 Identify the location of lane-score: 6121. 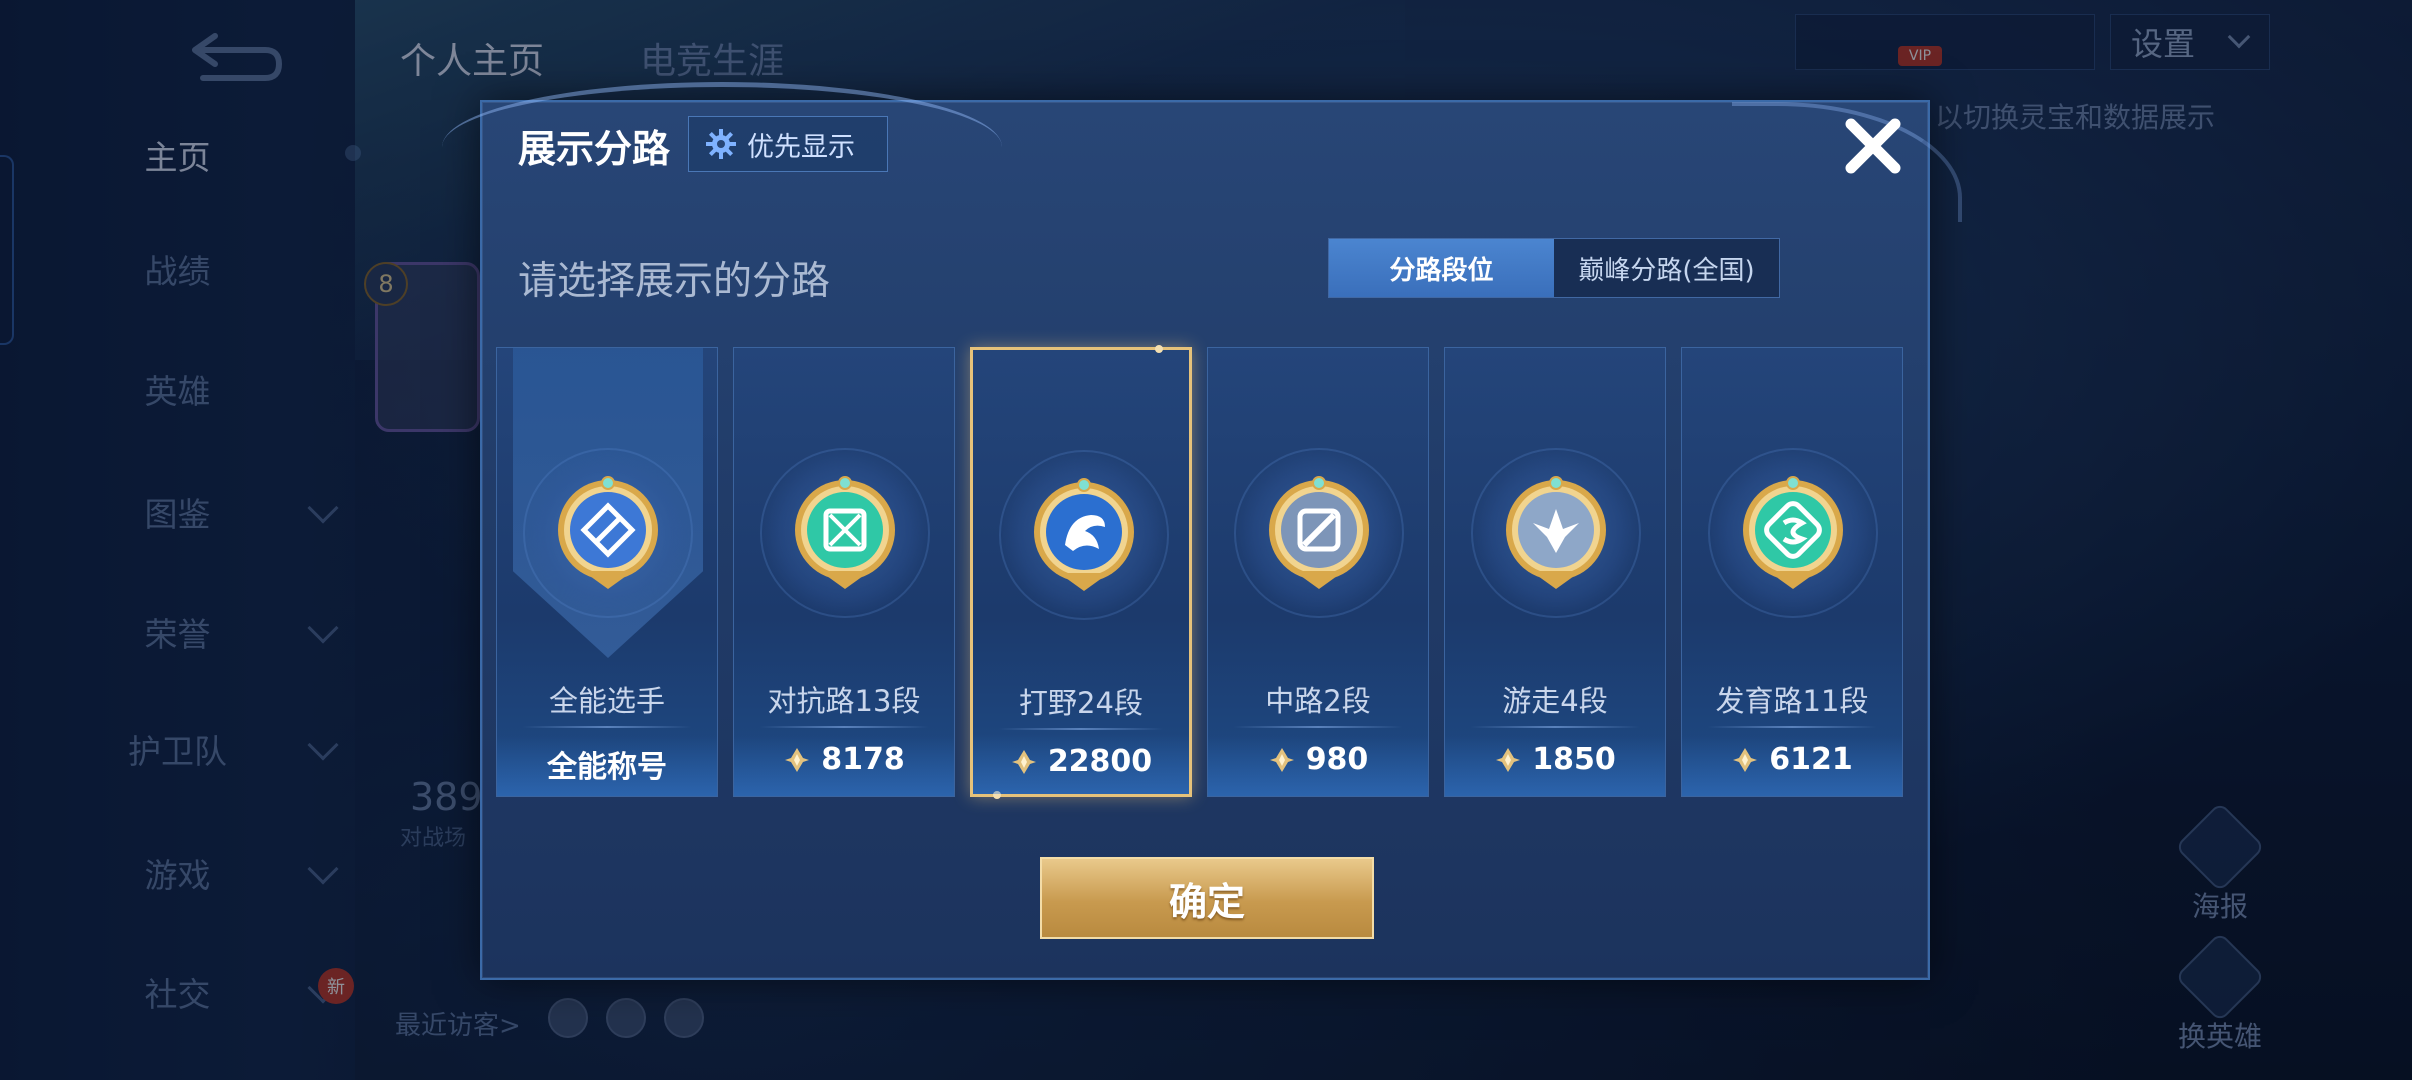
(1792, 759).